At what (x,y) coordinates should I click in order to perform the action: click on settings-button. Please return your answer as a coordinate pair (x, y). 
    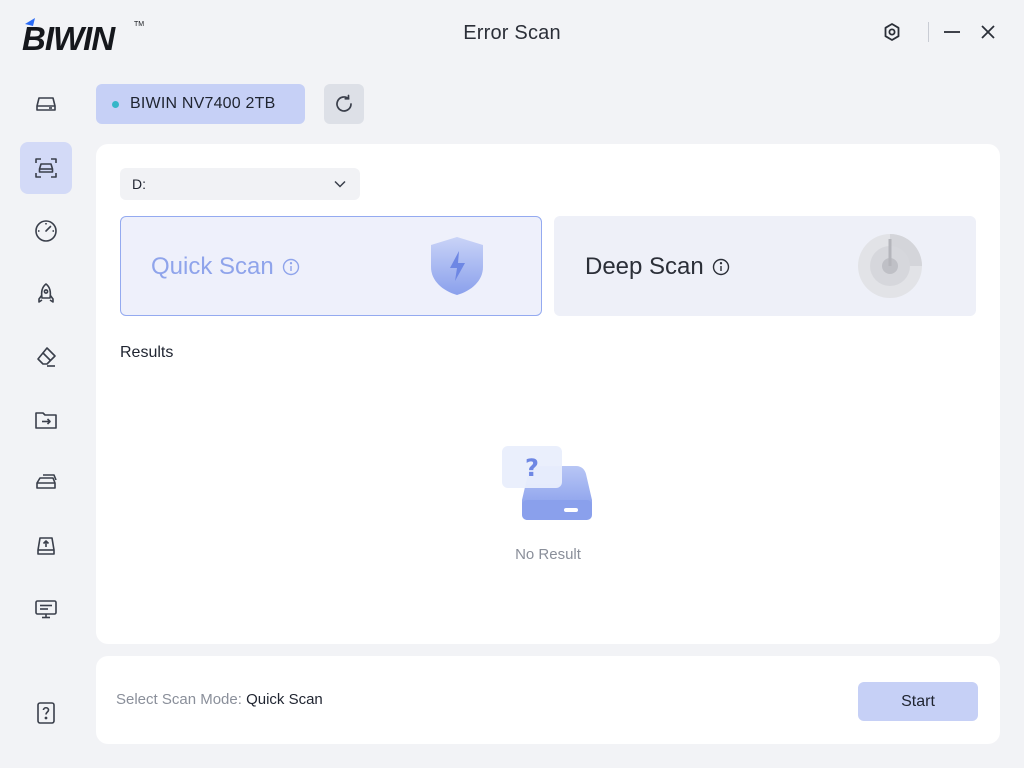
    Looking at the image, I should click on (892, 32).